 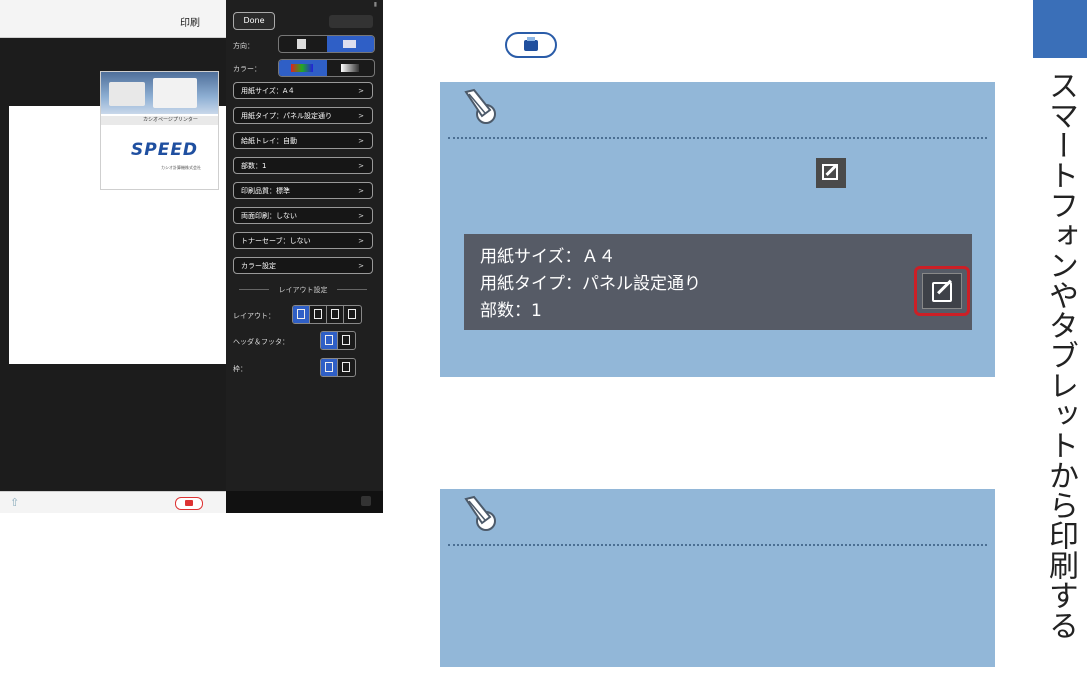 What do you see at coordinates (303, 190) in the screenshot?
I see `print-quality-button: 印刷品質：標準 >` at bounding box center [303, 190].